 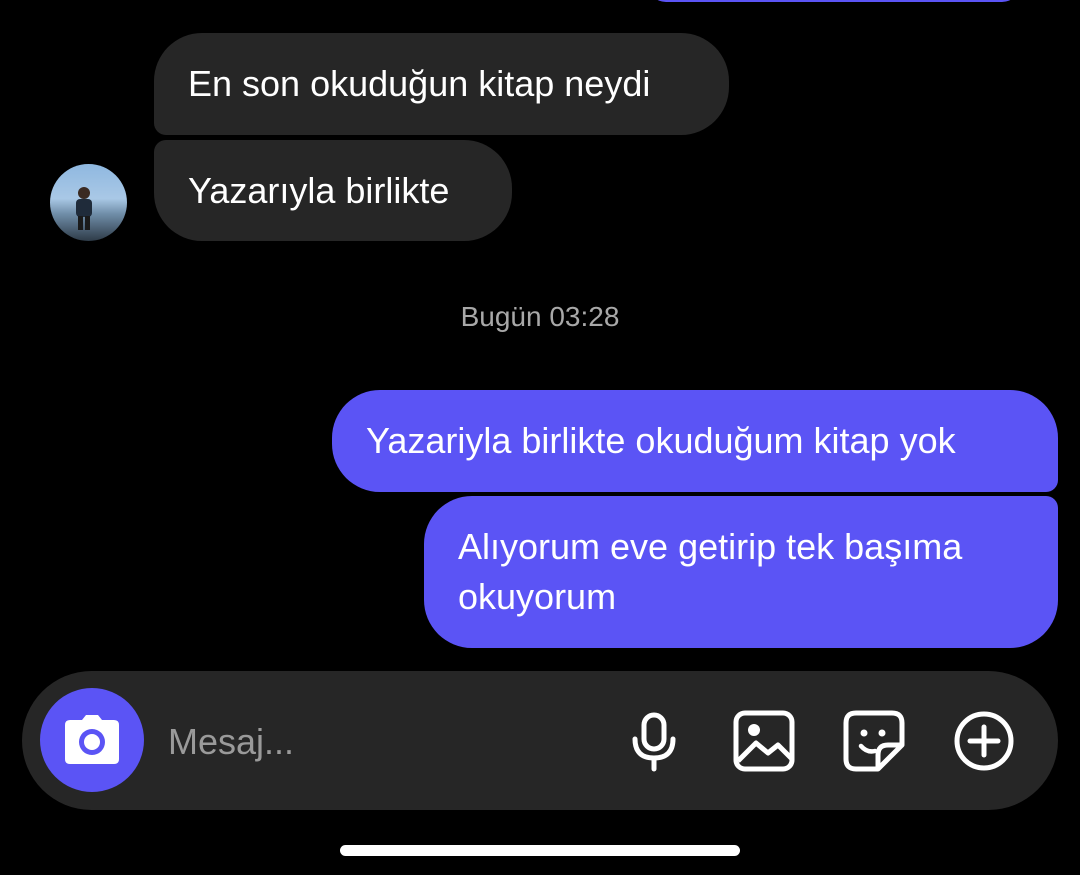 What do you see at coordinates (333, 190) in the screenshot?
I see `incoming-message: Yazarıyla birlikte` at bounding box center [333, 190].